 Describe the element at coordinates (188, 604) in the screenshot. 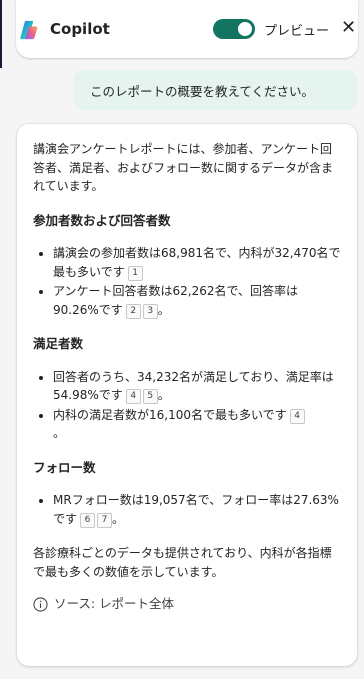

I see `source-reference: ソース: レポート全体` at that location.